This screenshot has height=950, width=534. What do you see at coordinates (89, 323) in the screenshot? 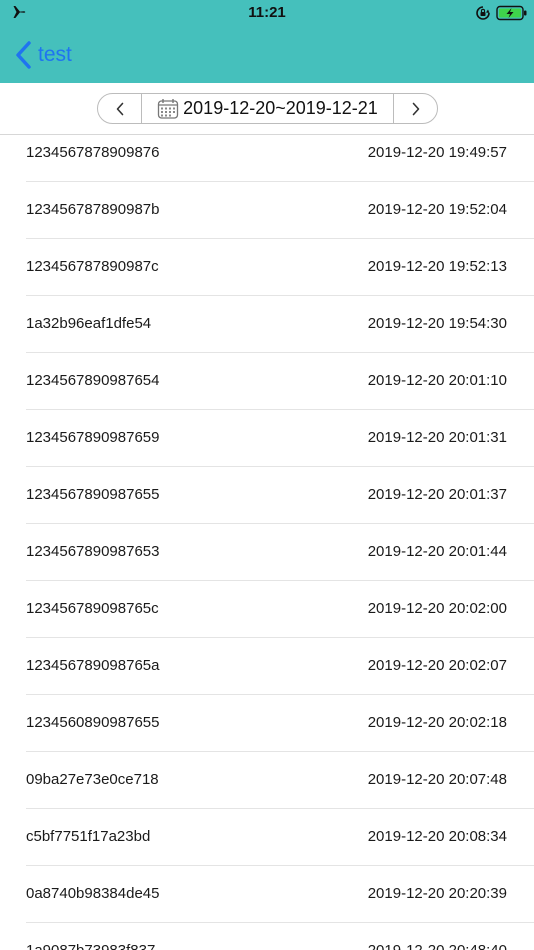
I see `record-id: 1a32b96eaf1dfe54` at bounding box center [89, 323].